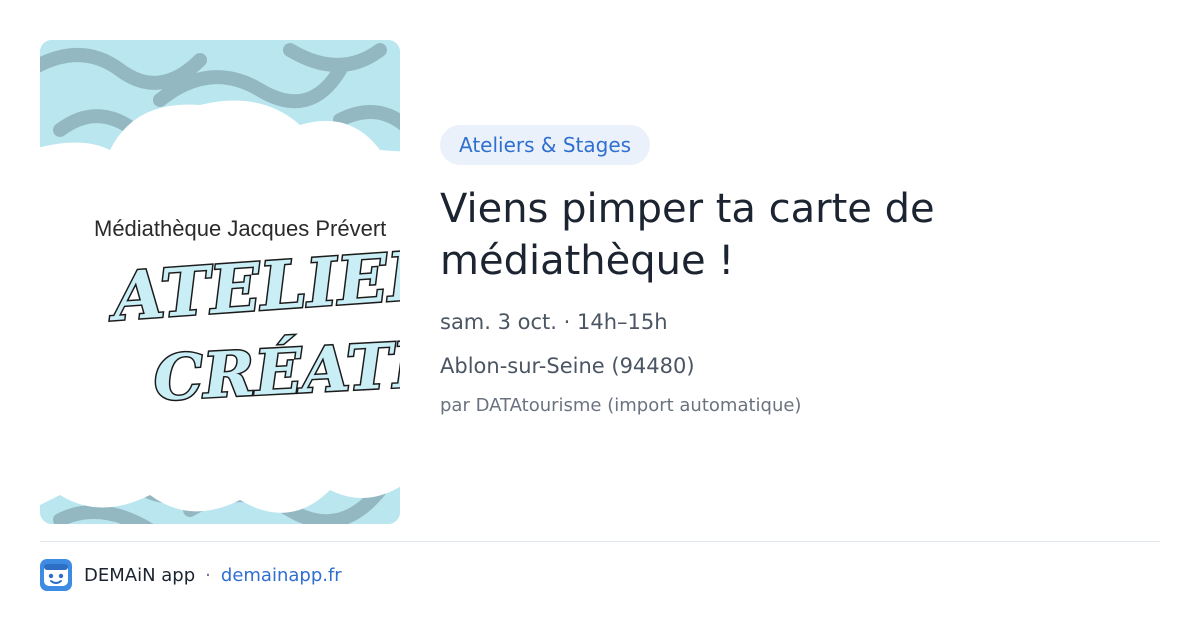 The height and width of the screenshot is (630, 1200). What do you see at coordinates (567, 366) in the screenshot?
I see `event-location: Ablon-sur-Seine (94480)` at bounding box center [567, 366].